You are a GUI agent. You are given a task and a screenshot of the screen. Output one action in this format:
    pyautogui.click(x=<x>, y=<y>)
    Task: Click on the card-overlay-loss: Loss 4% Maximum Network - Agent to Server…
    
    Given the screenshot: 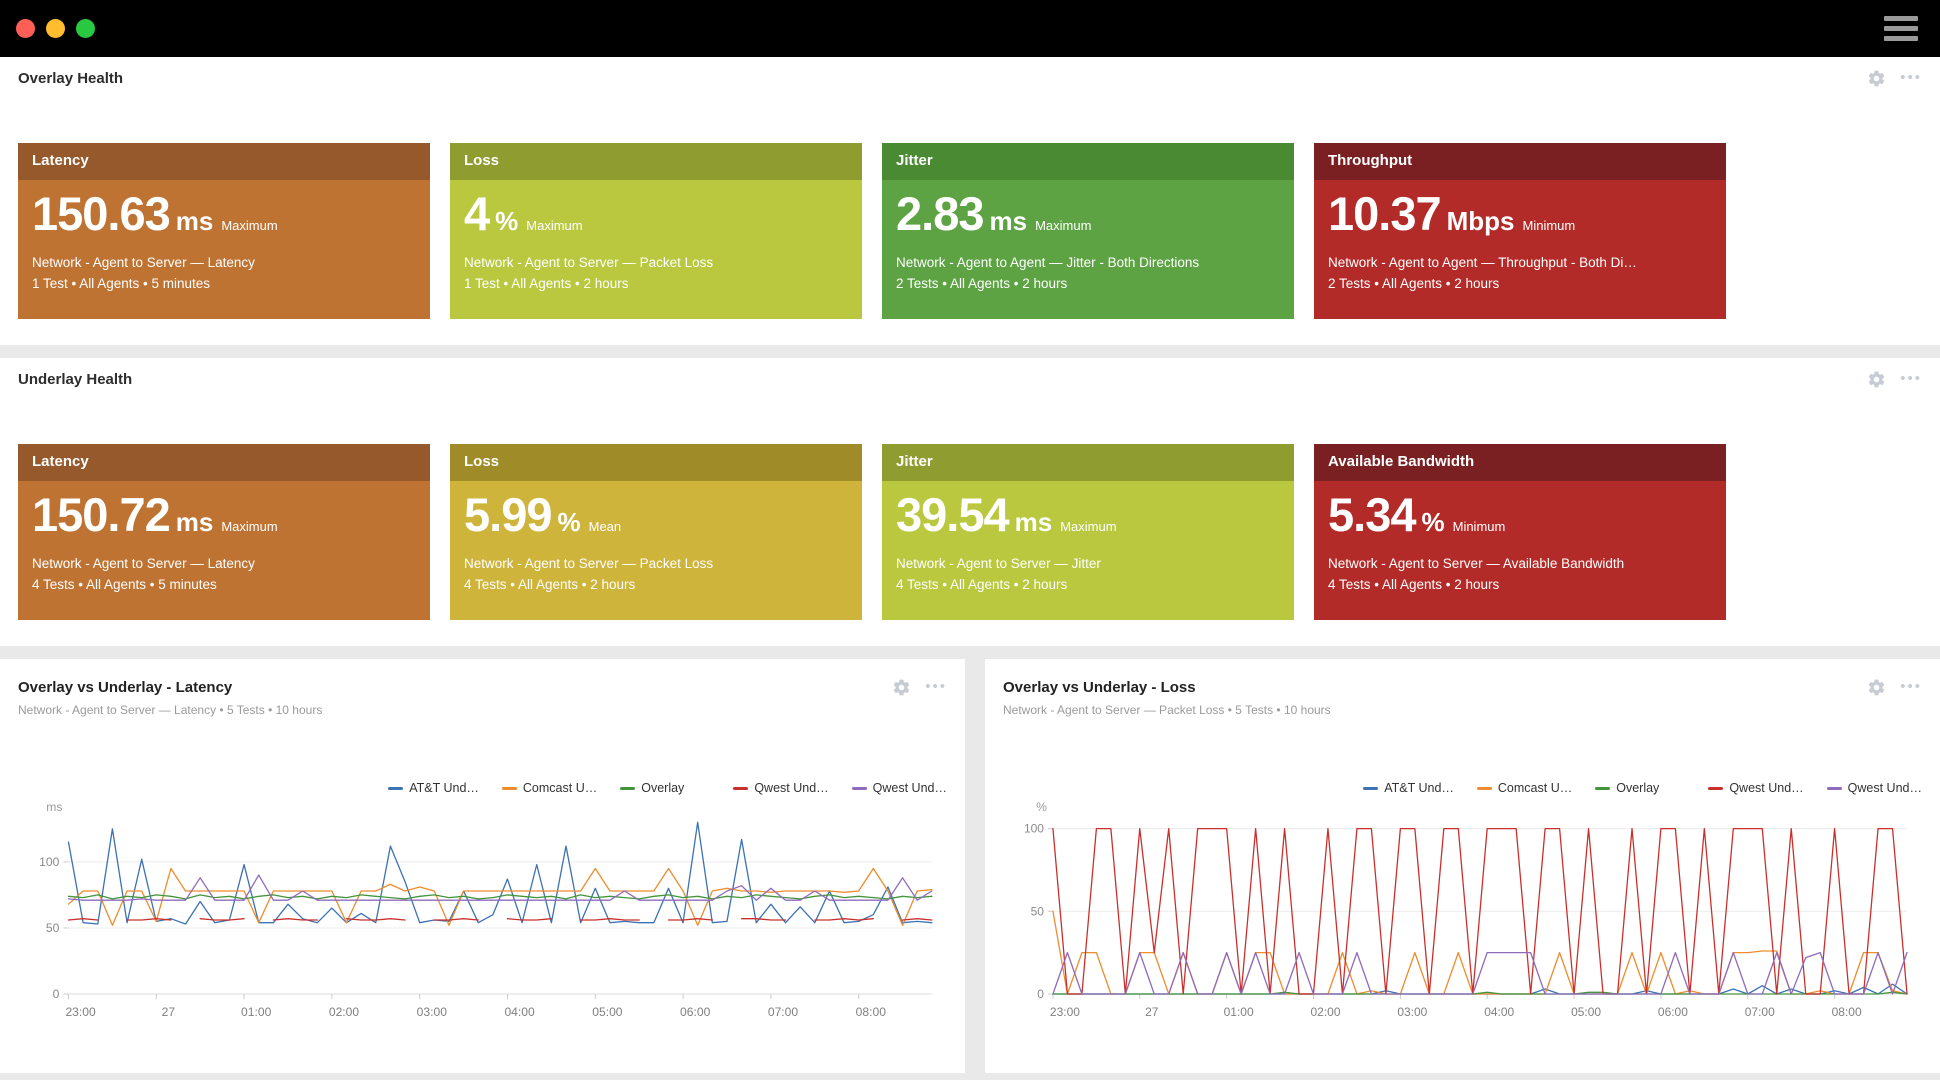 What is the action you would take?
    pyautogui.click(x=656, y=231)
    